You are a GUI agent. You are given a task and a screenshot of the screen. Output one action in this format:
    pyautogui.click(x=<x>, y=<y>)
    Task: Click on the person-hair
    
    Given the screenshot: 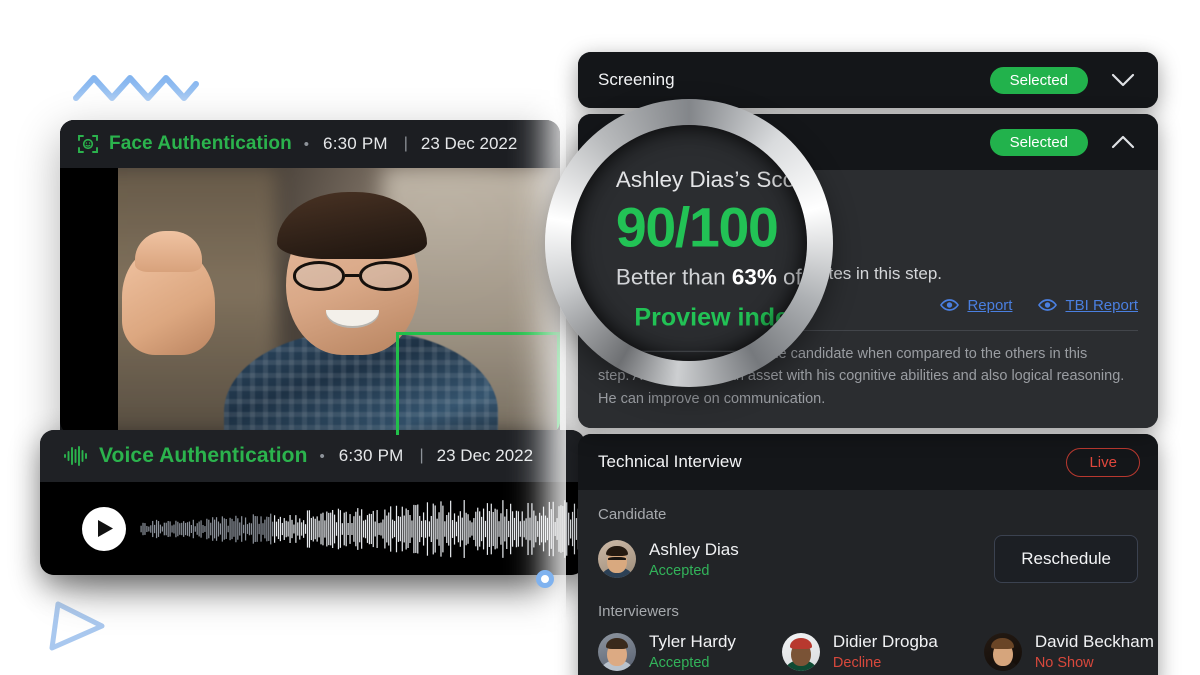 What is the action you would take?
    pyautogui.click(x=352, y=225)
    